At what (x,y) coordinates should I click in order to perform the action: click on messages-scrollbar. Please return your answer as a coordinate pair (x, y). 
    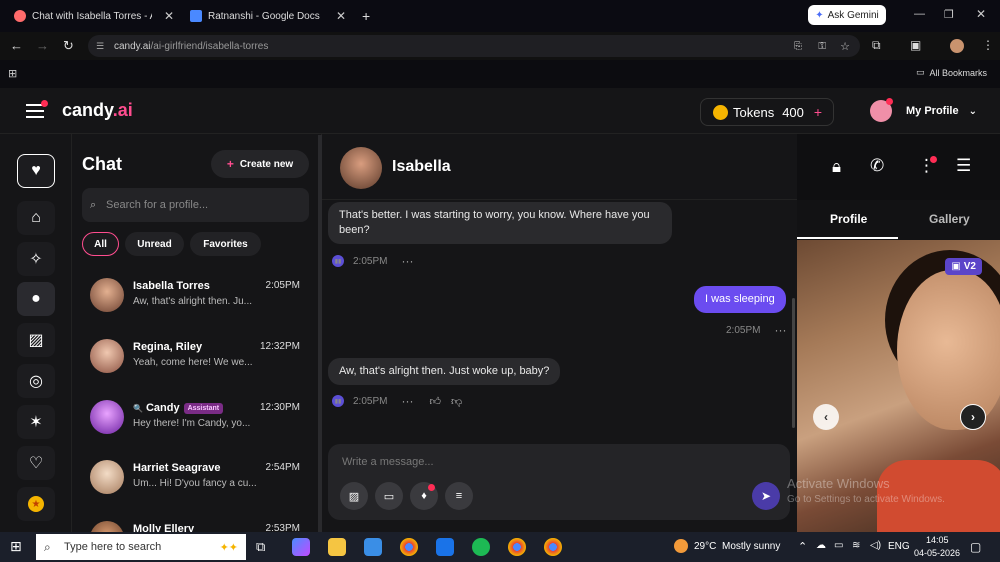
    Looking at the image, I should click on (793, 363).